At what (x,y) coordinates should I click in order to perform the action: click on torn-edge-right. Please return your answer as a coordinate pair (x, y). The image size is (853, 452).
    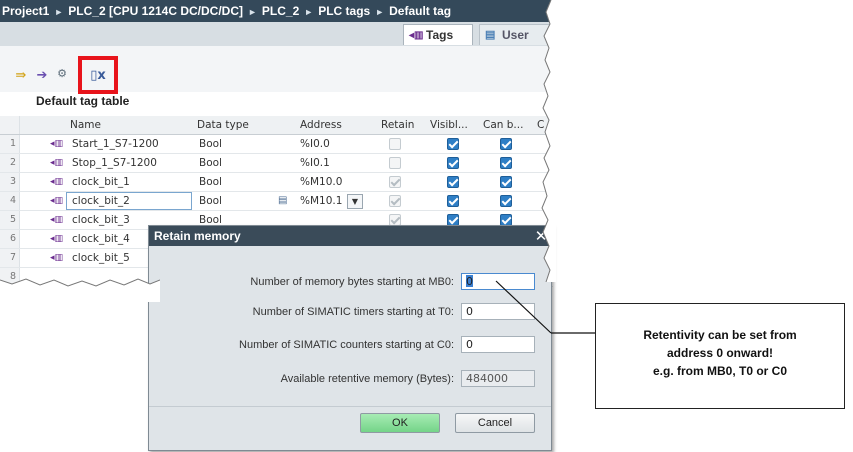
    Looking at the image, I should click on (548, 141).